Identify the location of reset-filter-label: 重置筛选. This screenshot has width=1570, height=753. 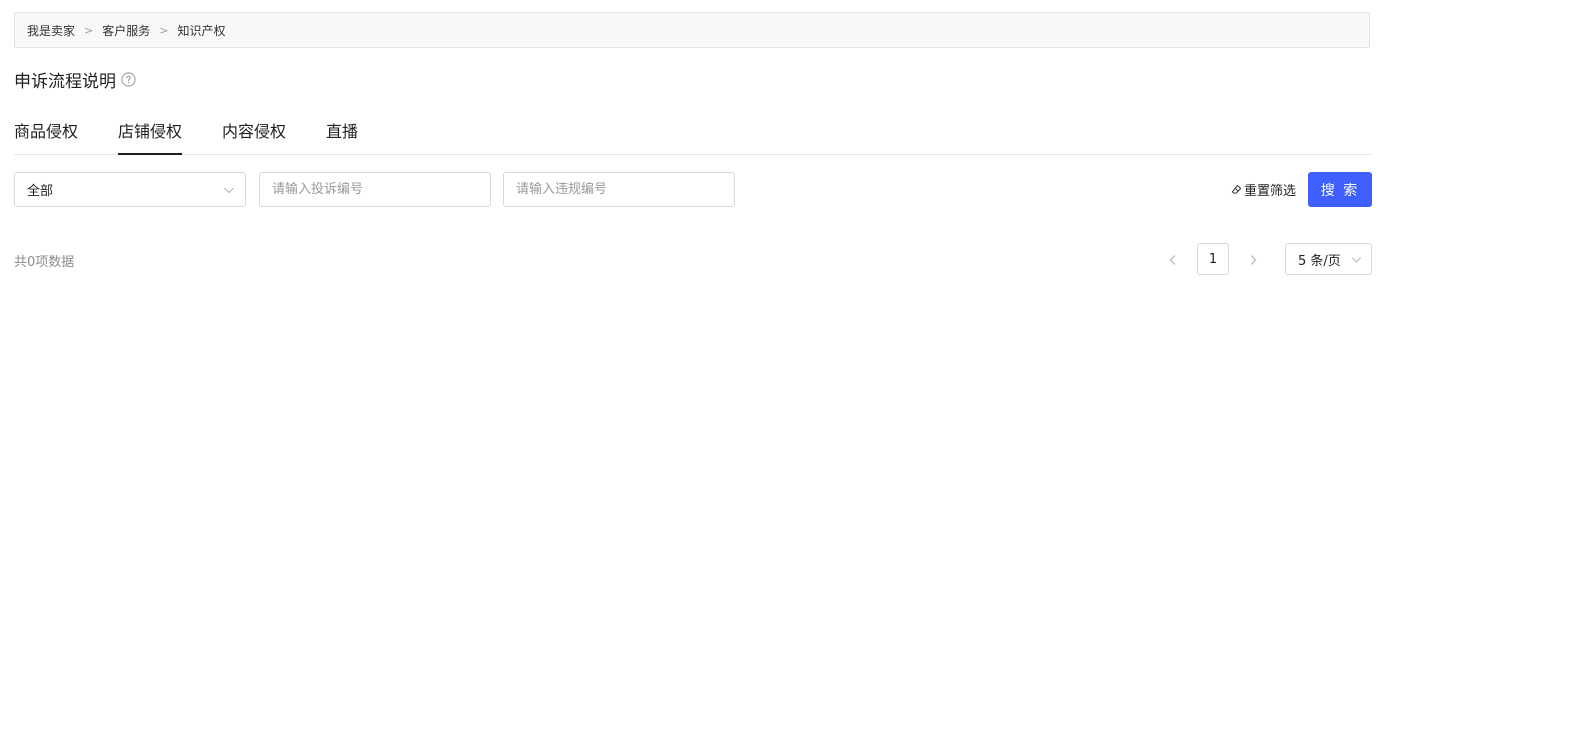
(1269, 191).